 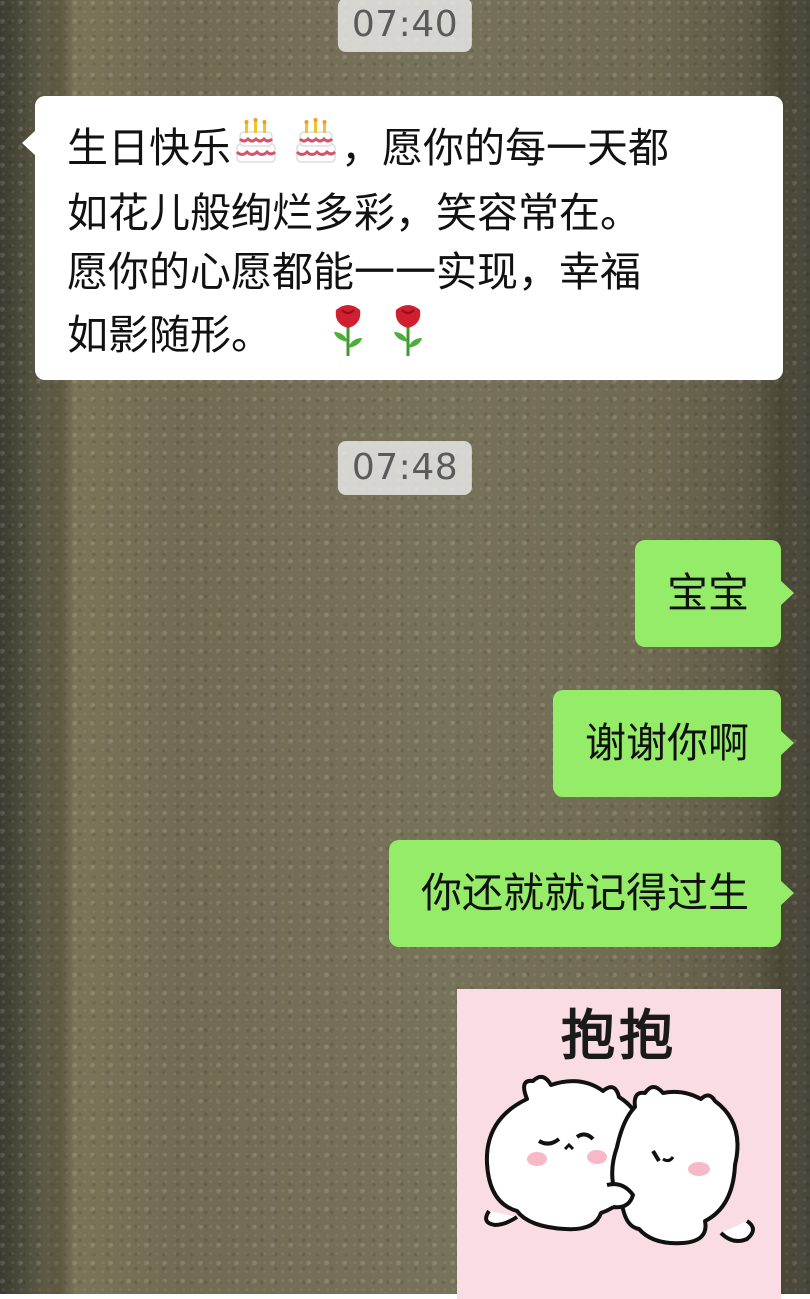 What do you see at coordinates (354, 272) in the screenshot?
I see `message-line: 愿你的心愿都能一一实现，幸福` at bounding box center [354, 272].